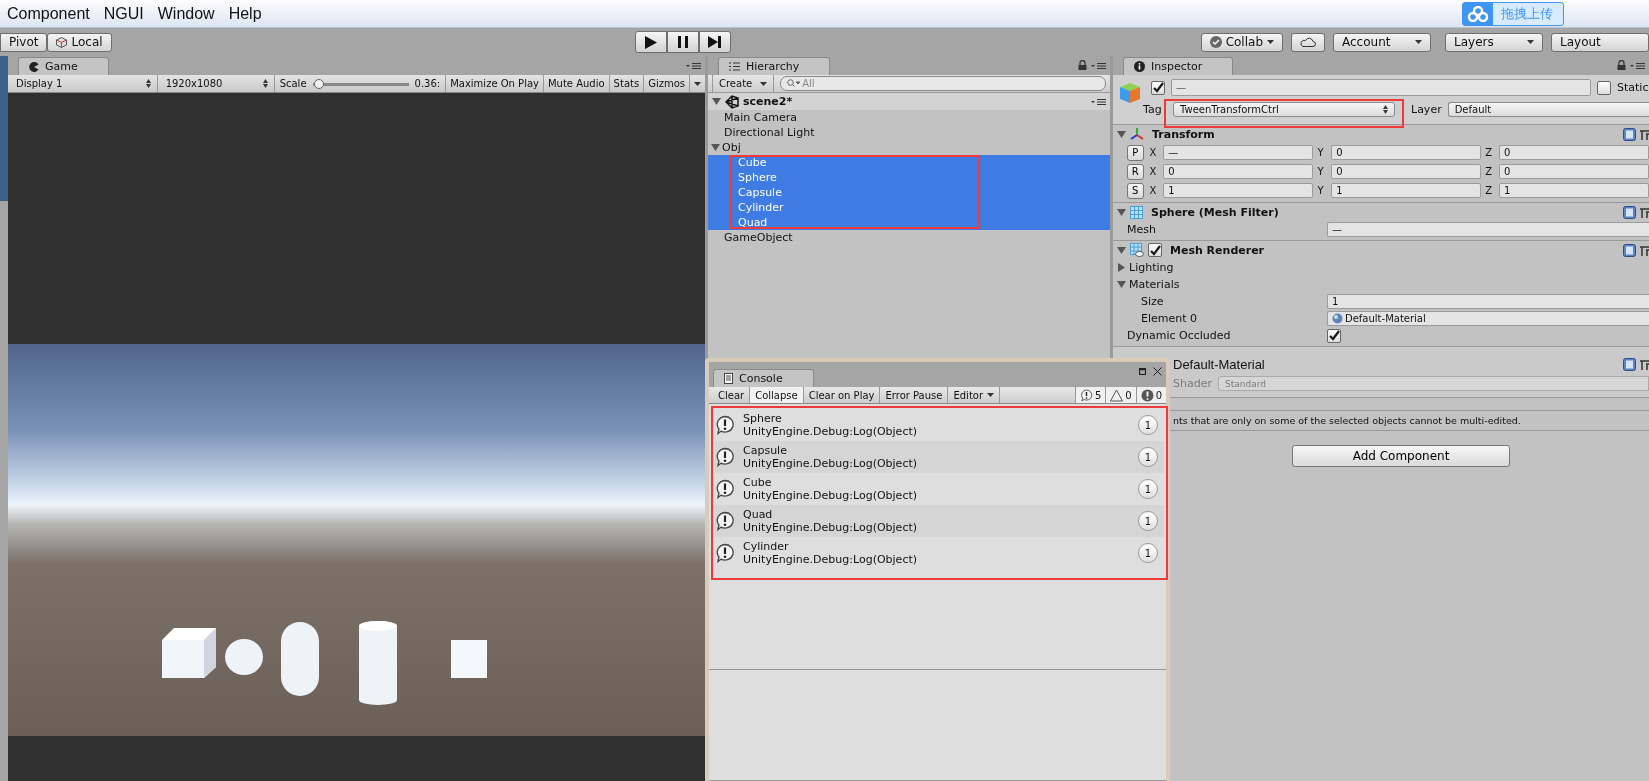 This screenshot has height=781, width=1649. Describe the element at coordinates (1155, 250) in the screenshot. I see `enabled-checkbox` at that location.